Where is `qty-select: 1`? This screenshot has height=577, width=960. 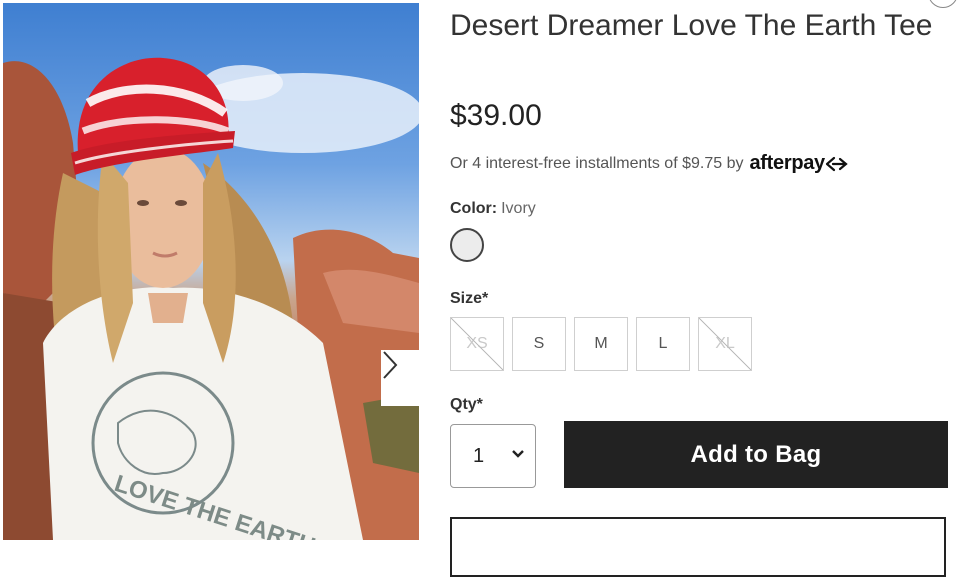 qty-select: 1 is located at coordinates (493, 456).